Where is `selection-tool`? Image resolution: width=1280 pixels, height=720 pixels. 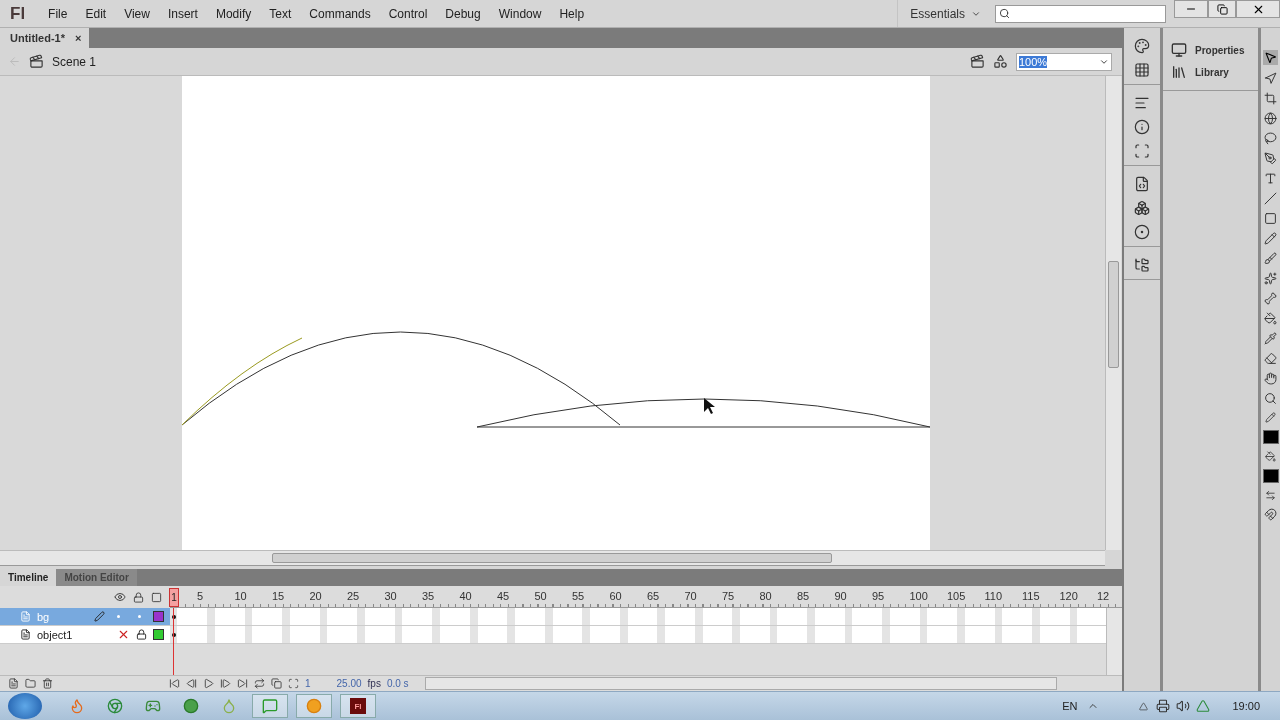 selection-tool is located at coordinates (1270, 57).